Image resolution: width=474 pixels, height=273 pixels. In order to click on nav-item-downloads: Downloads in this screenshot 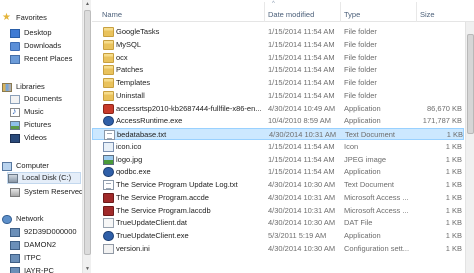, I will do `click(35, 46)`.